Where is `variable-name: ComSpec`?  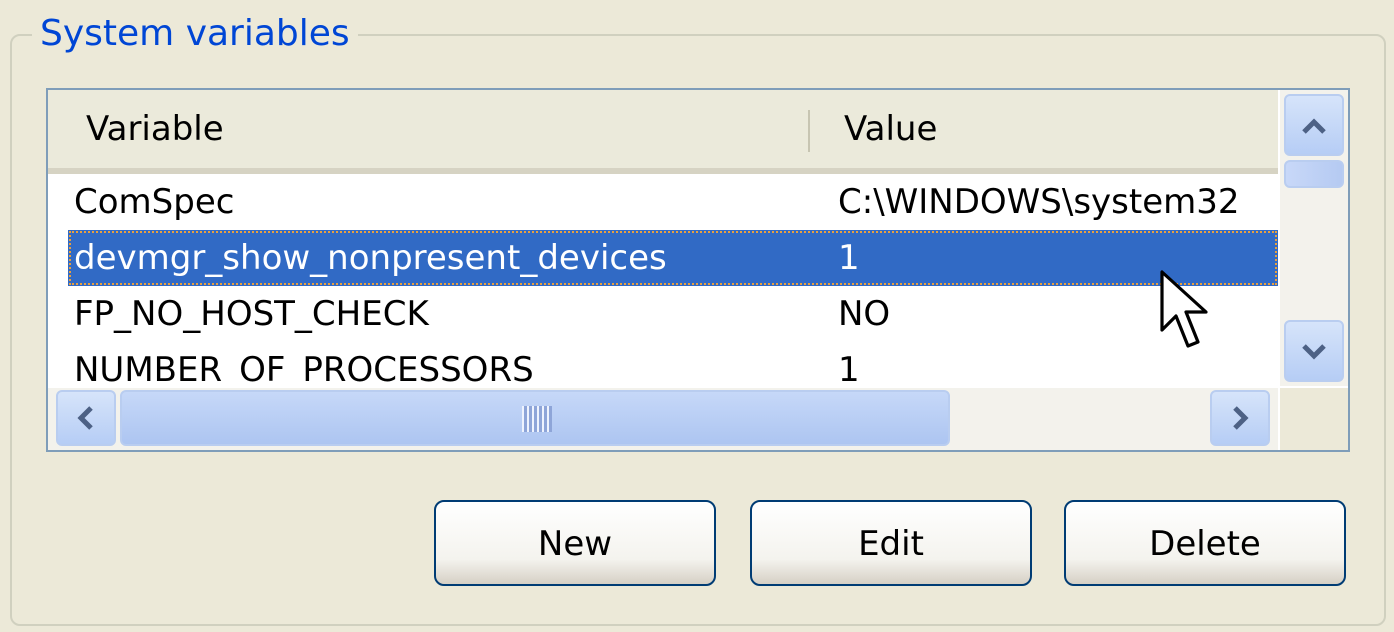
variable-name: ComSpec is located at coordinates (154, 202).